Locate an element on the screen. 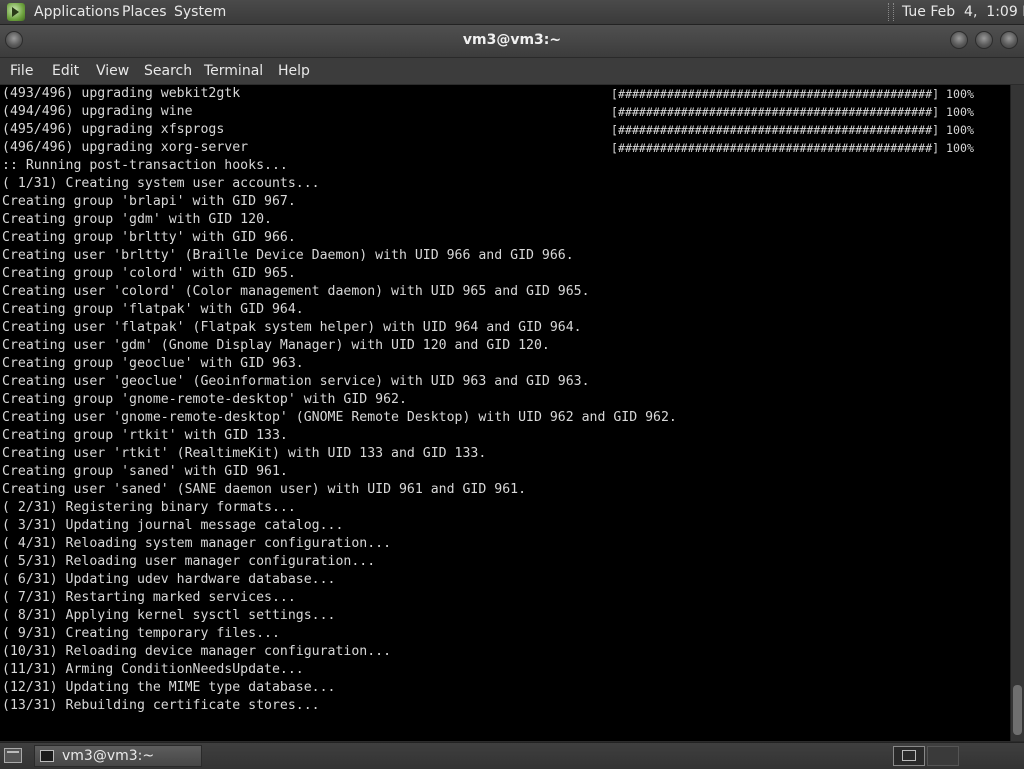 This screenshot has width=1024, height=769. taskbar-button-label: vm3@vm3:~ is located at coordinates (108, 756).